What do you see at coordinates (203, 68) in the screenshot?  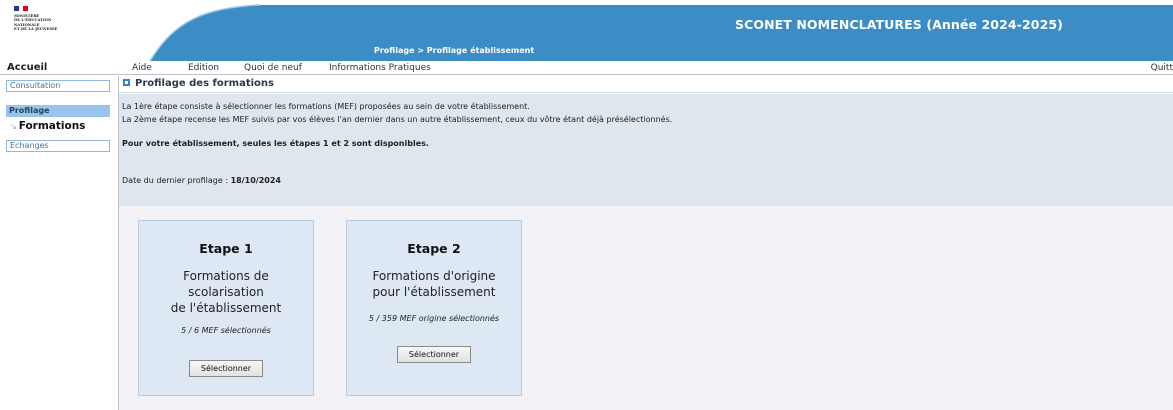 I see `menu-edition: Edition` at bounding box center [203, 68].